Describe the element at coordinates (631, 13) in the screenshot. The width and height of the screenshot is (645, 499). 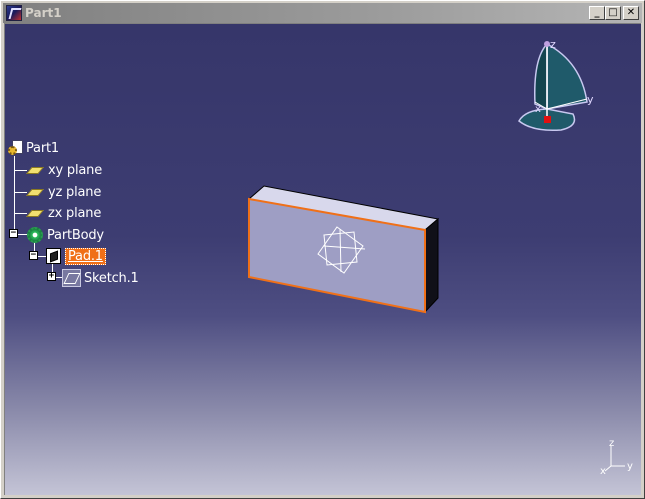
I see `close-button: ✕` at that location.